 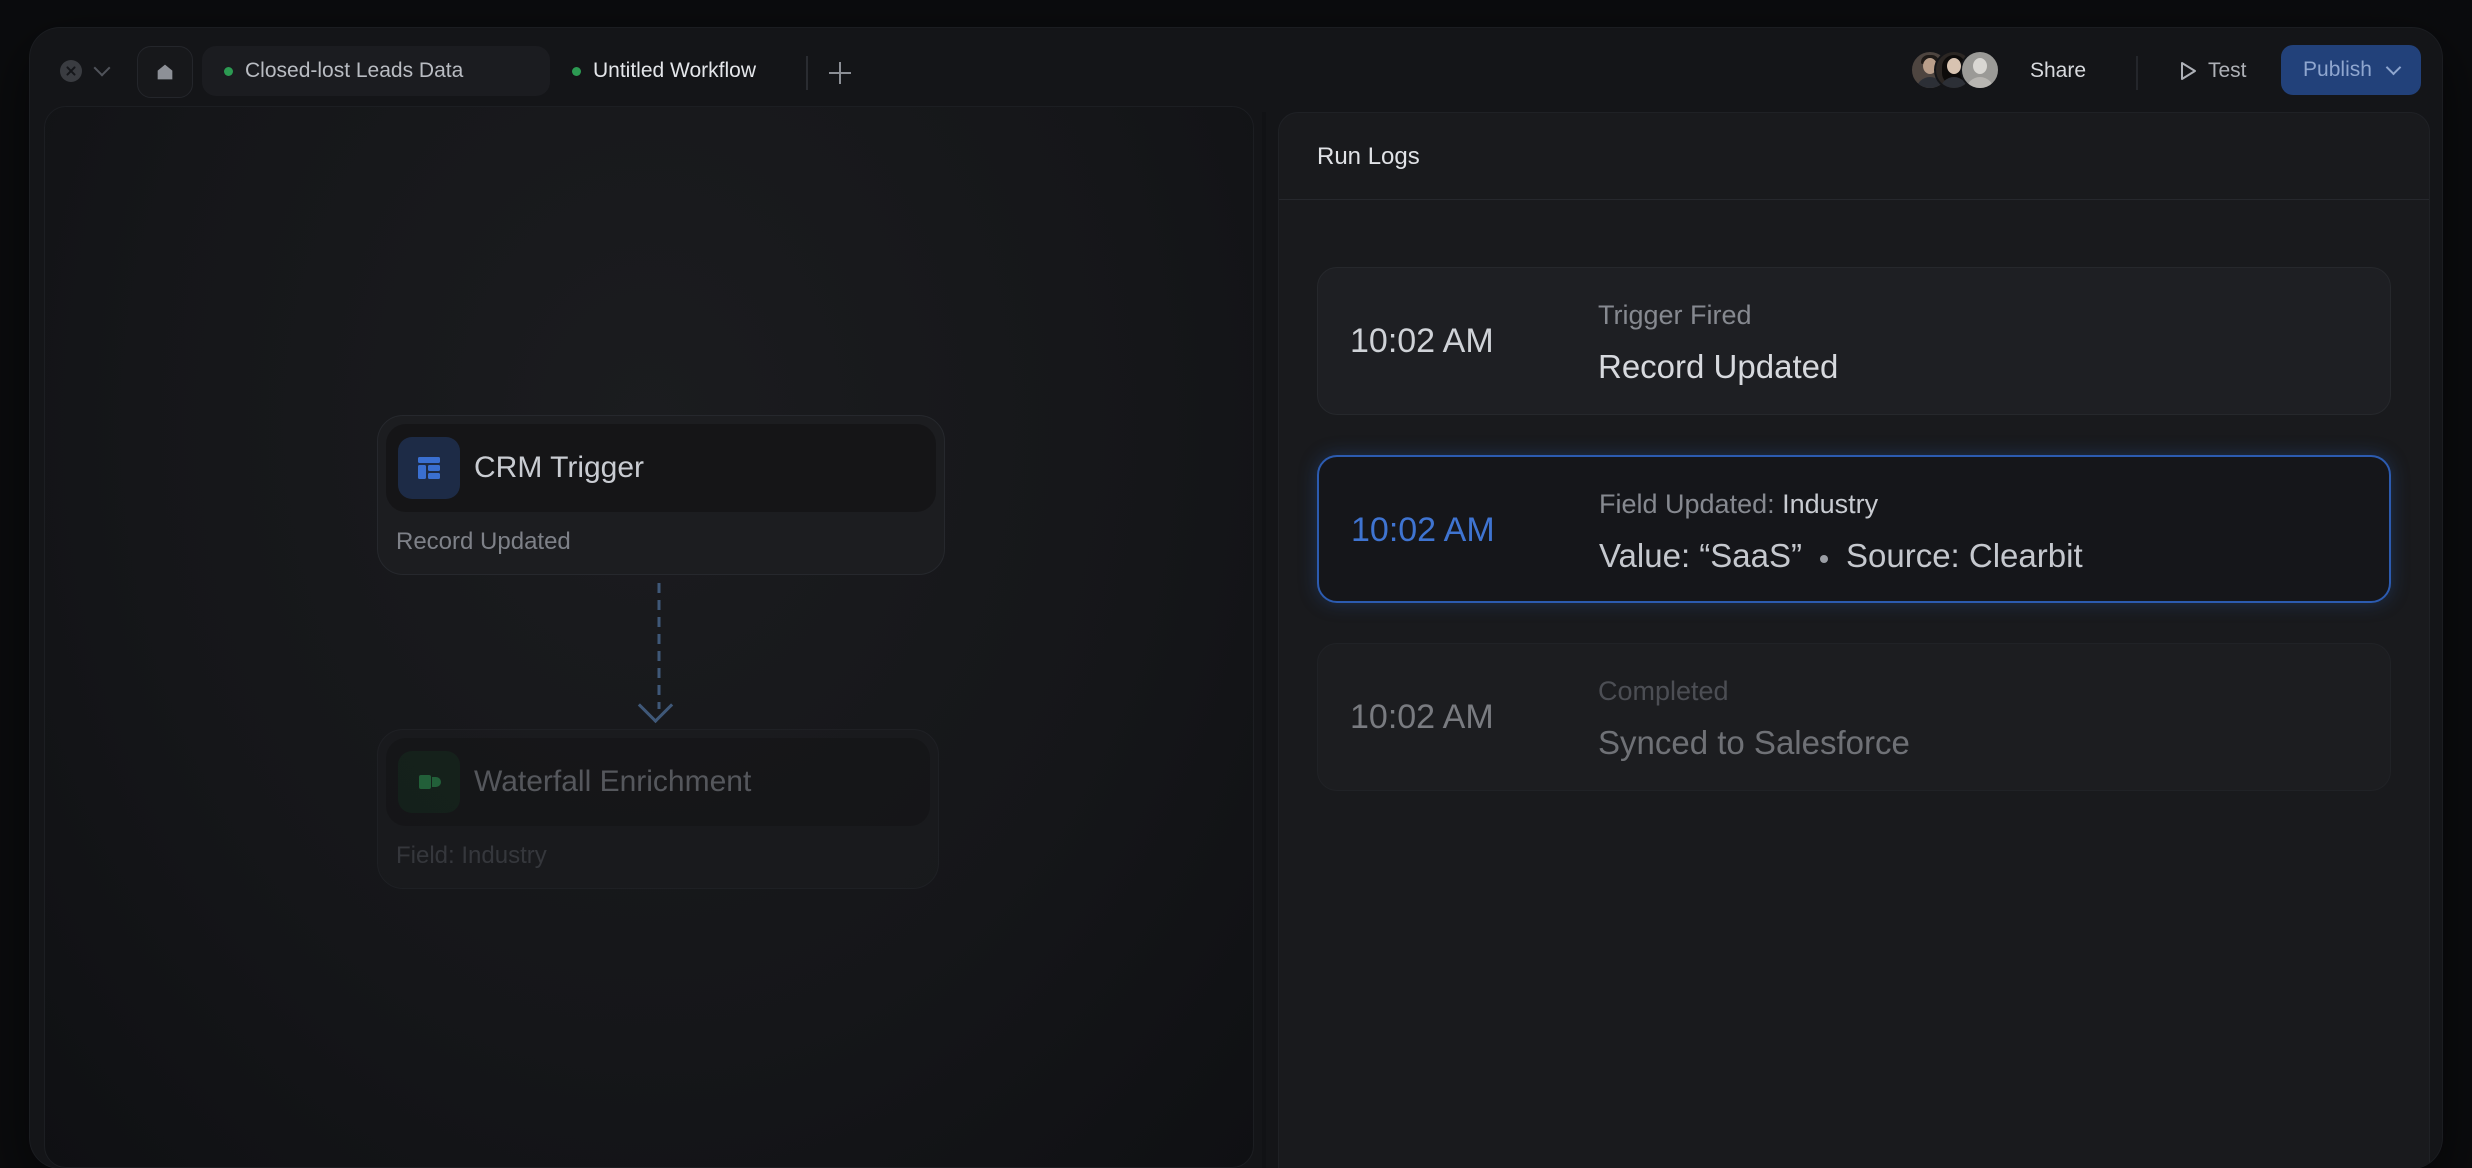 What do you see at coordinates (1980, 70) in the screenshot?
I see `avatar` at bounding box center [1980, 70].